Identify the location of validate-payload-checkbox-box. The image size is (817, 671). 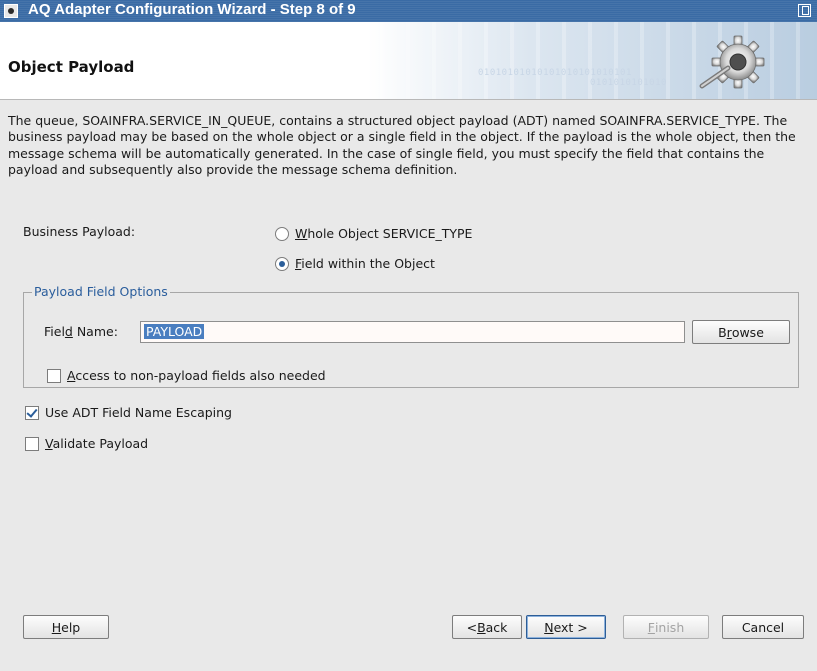
(32, 443).